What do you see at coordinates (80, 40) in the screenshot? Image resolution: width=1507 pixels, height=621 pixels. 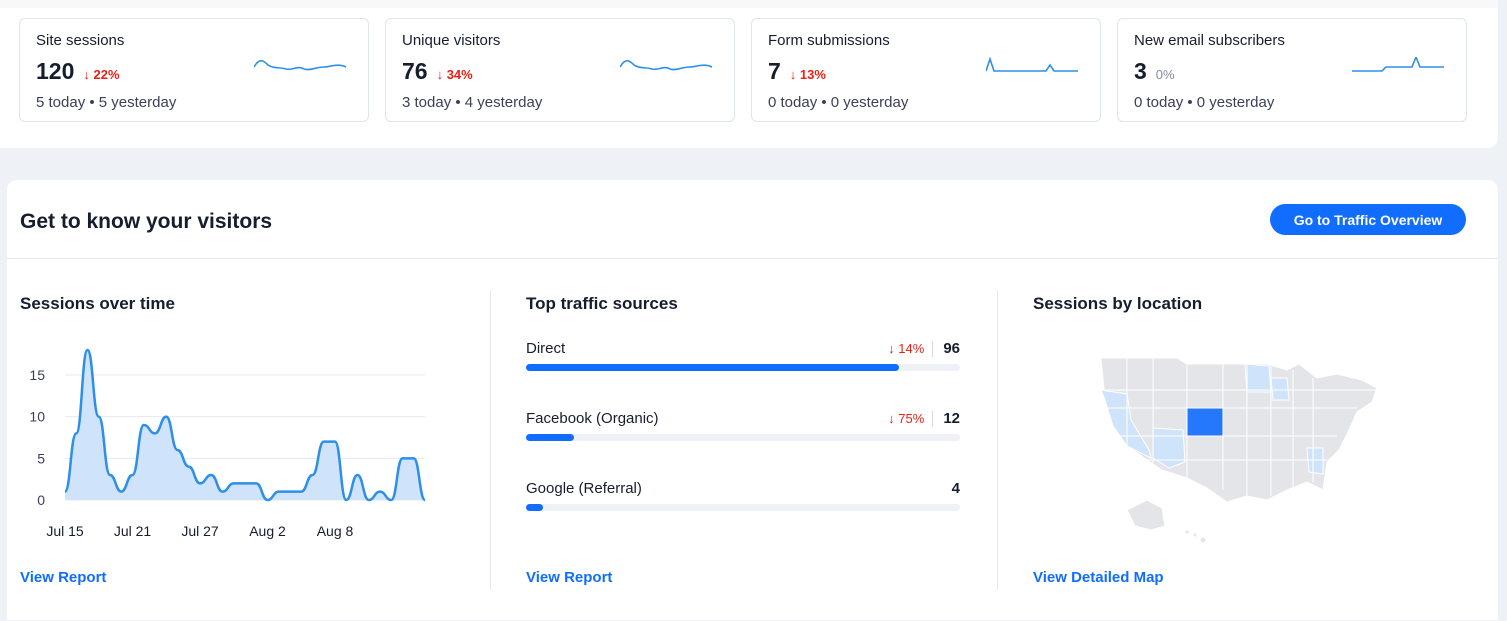 I see `kpi-label: Site sessions` at bounding box center [80, 40].